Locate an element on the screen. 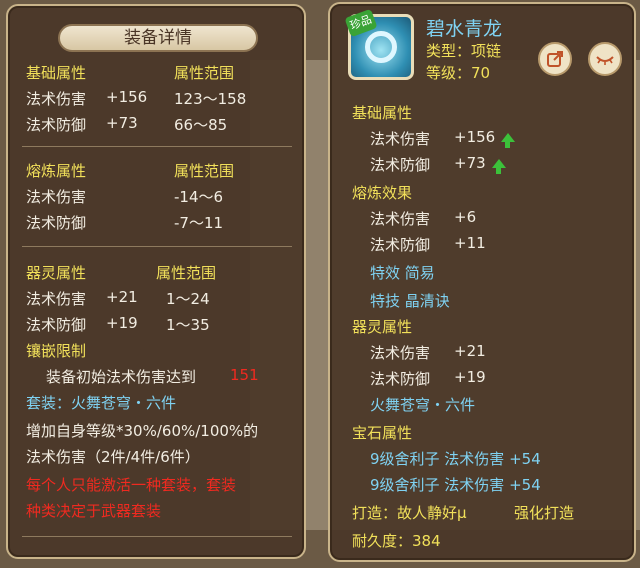 The image size is (640, 568). preview-button is located at coordinates (605, 59).